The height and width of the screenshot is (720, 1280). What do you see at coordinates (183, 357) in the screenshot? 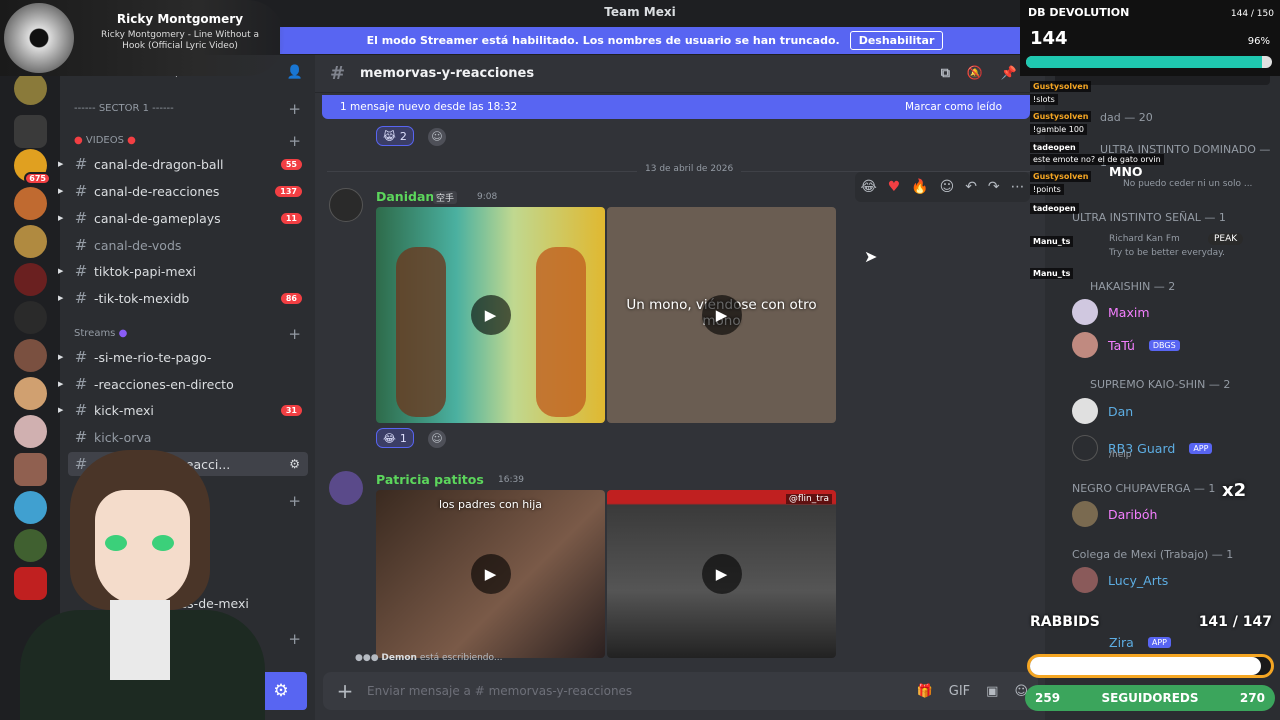
I see `channel-si-me-rio: ▶ # -si-me-rio-te-pago-` at bounding box center [183, 357].